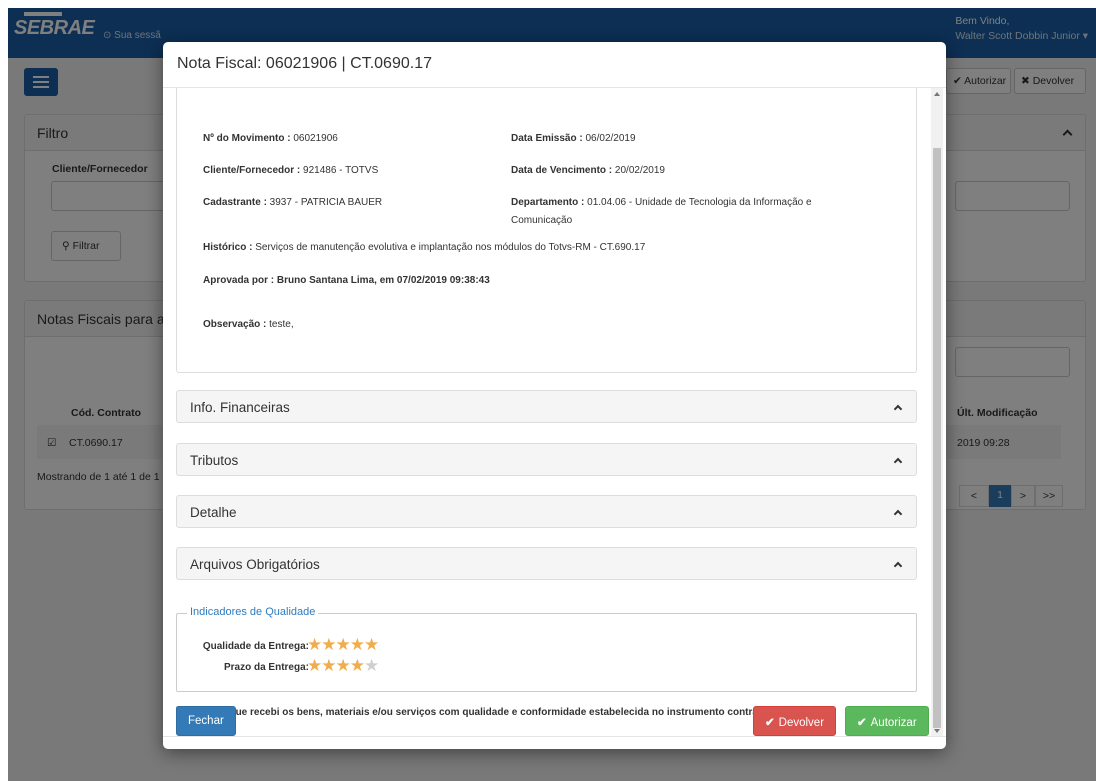  I want to click on field-movimento: Nº do Movimento : 06021906, so click(270, 138).